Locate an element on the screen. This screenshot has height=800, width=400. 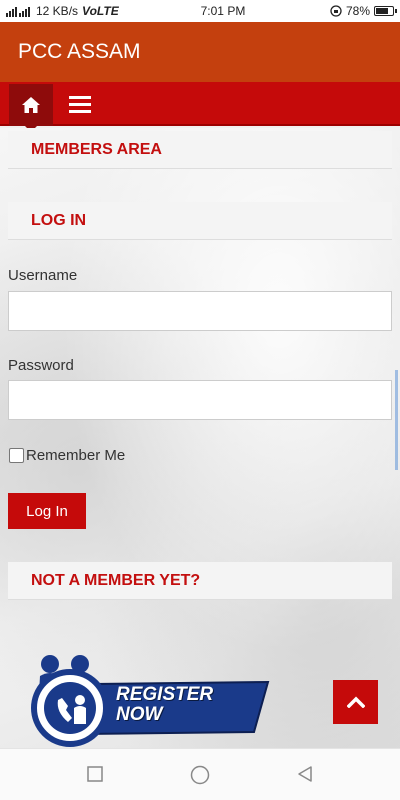
app-title: PCC ASSAM is located at coordinates (79, 51).